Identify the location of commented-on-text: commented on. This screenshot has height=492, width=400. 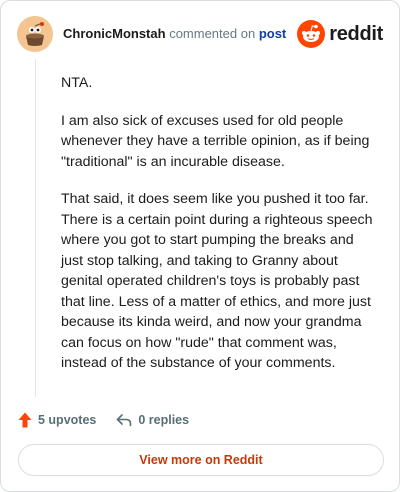
(212, 33).